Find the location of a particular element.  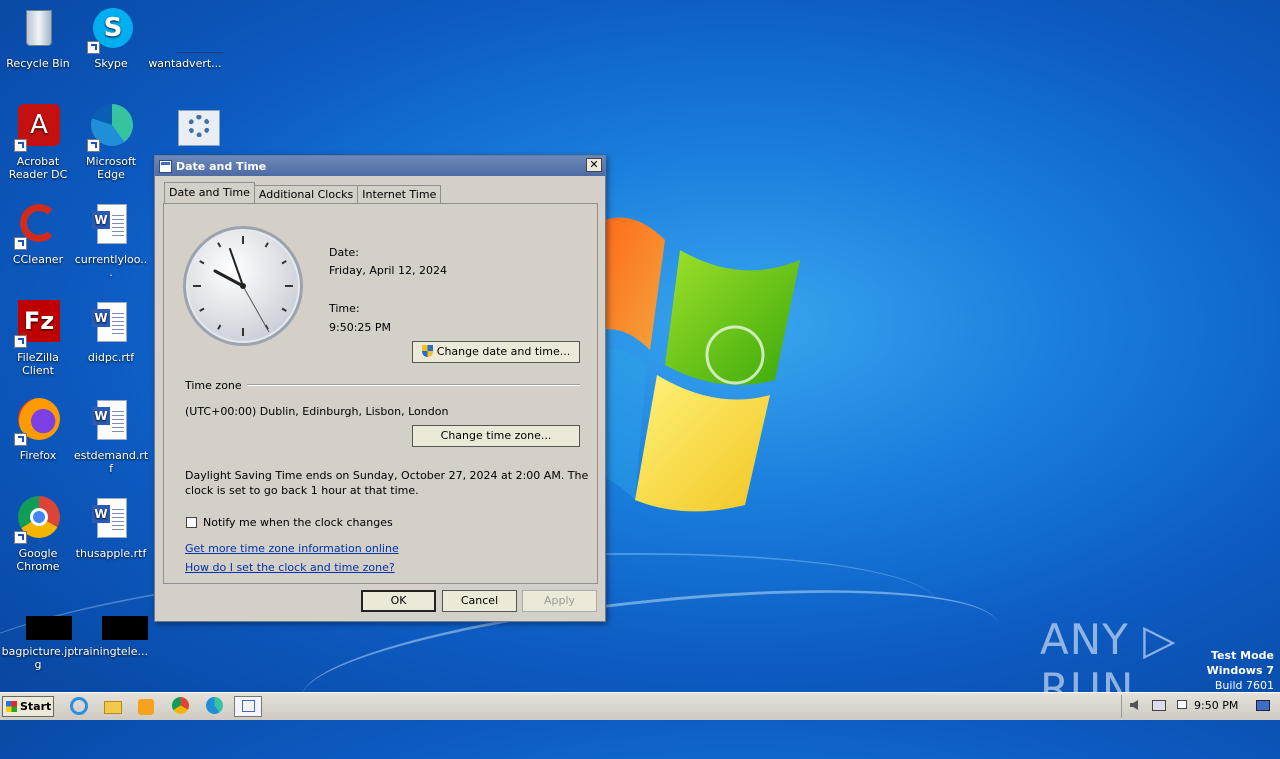

desktop-icon-label: didpc.rtf is located at coordinates (111, 357).